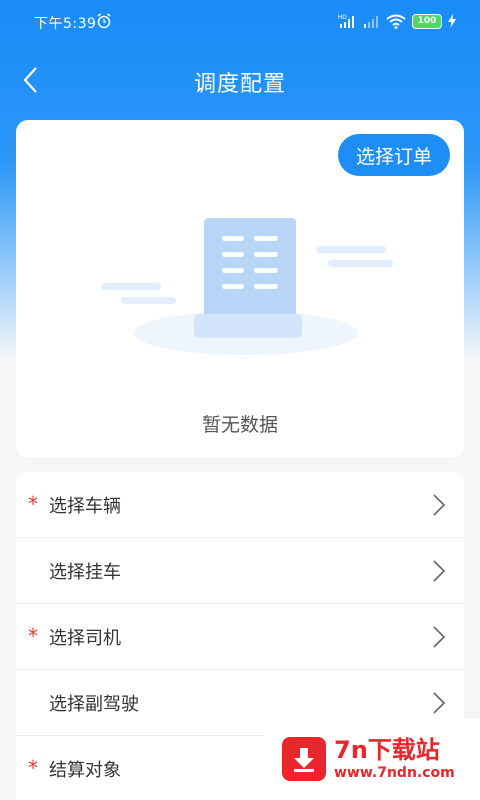  Describe the element at coordinates (85, 638) in the screenshot. I see `row-label: 选择司机` at that location.